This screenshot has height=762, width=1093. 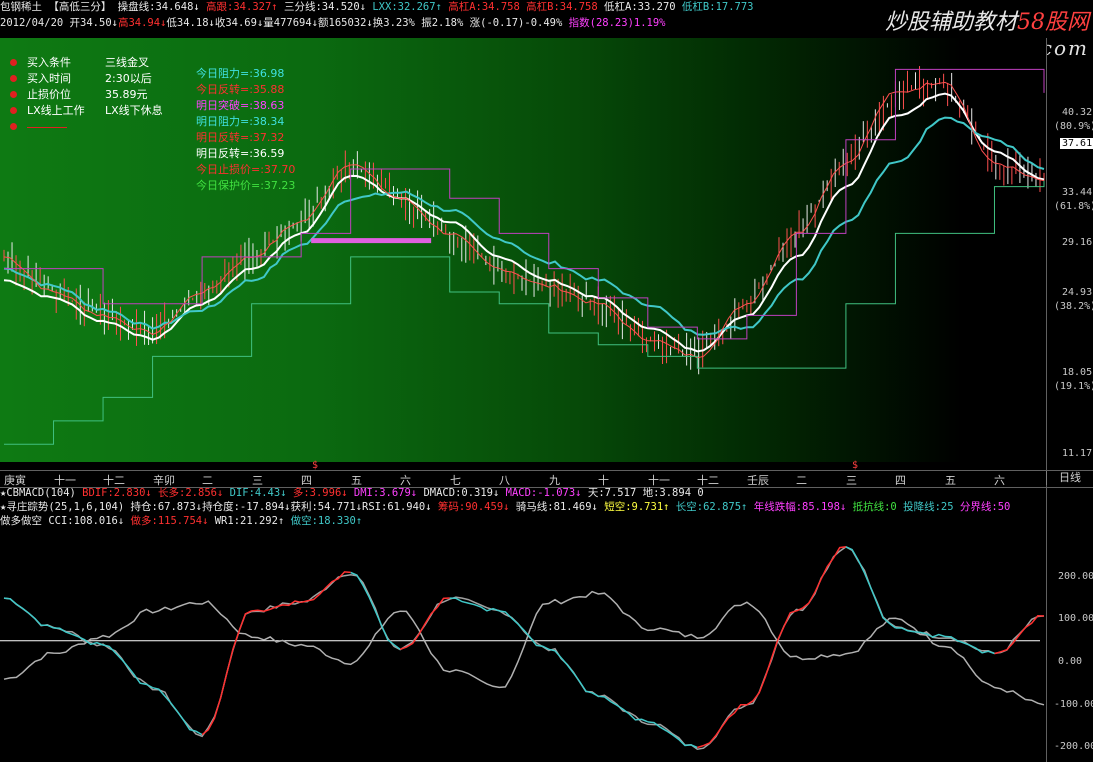 I want to click on legend-row: LX线上工作 LX线下休息, so click(x=86, y=111).